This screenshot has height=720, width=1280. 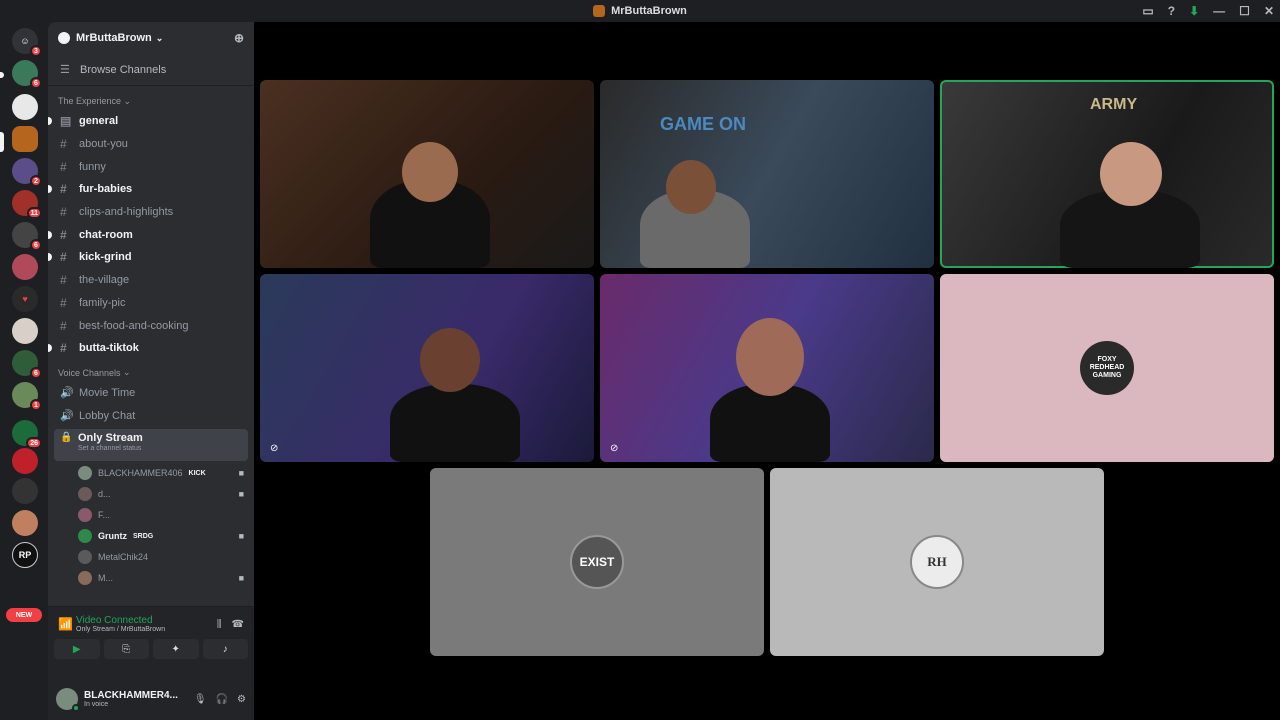 I want to click on category-header: Voice Channels ⌄, so click(x=151, y=373).